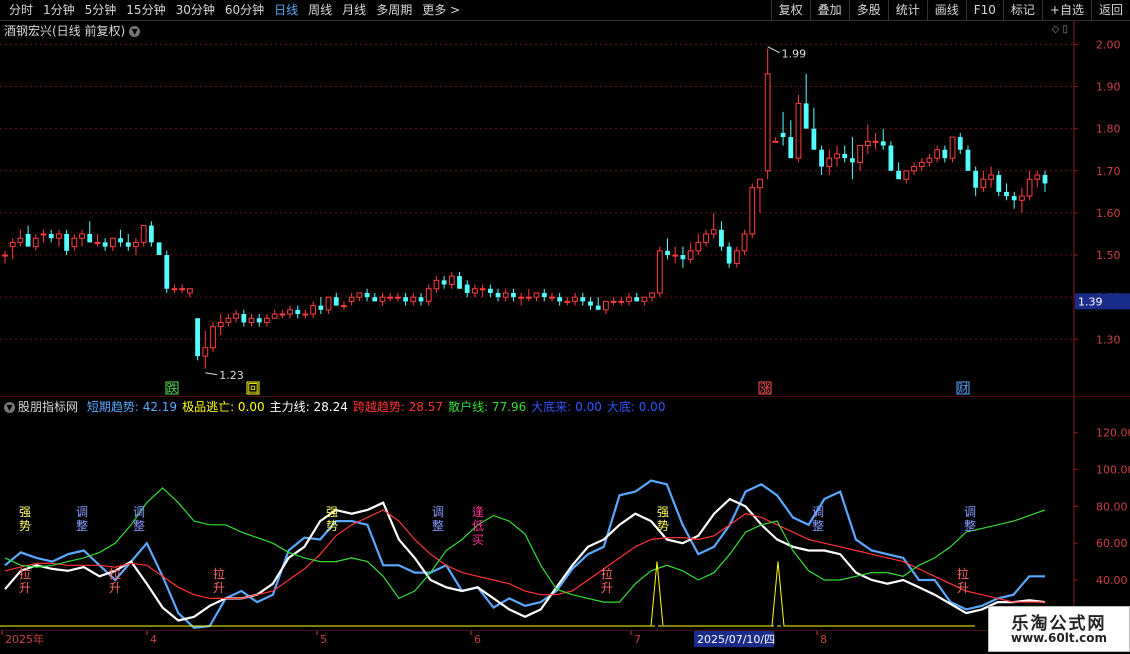 This screenshot has width=1130, height=654. What do you see at coordinates (21, 10) in the screenshot?
I see `period-tab: 分时` at bounding box center [21, 10].